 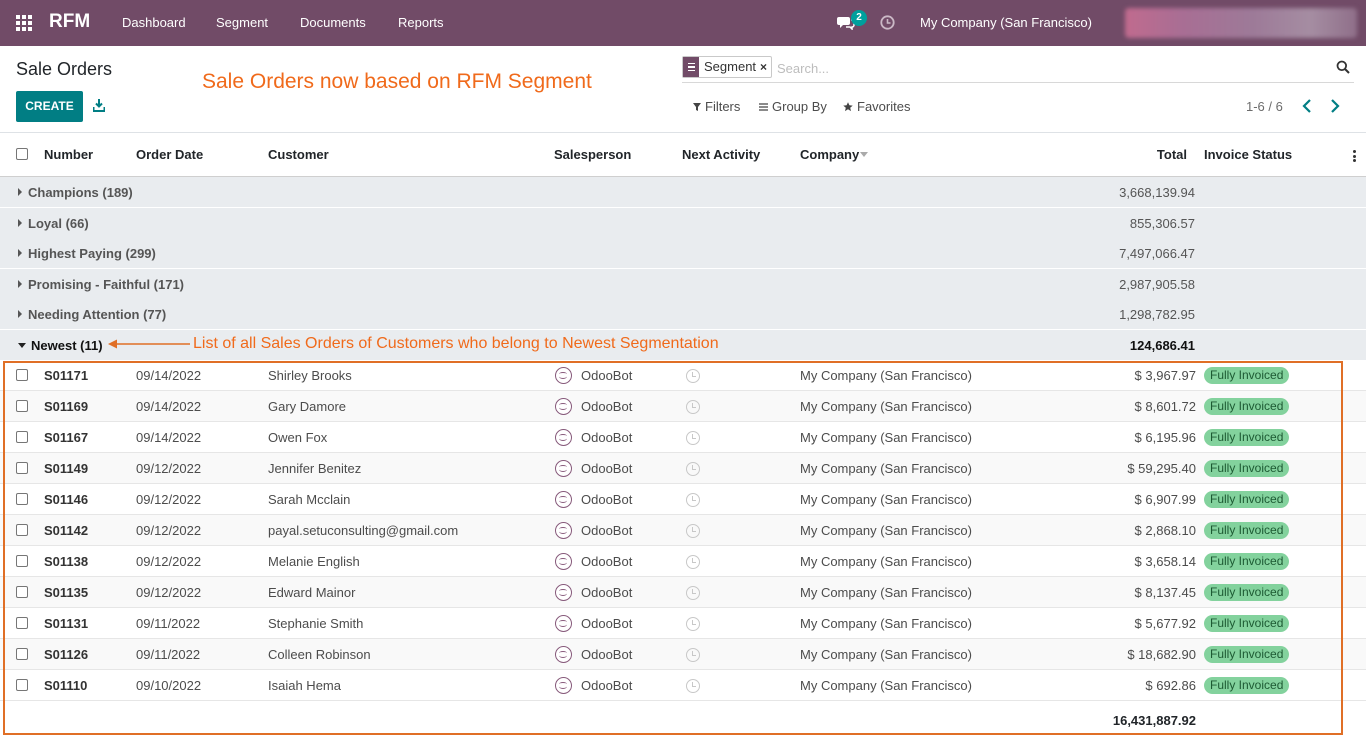 What do you see at coordinates (683, 314) in the screenshot?
I see `group-row: Needing Attention (77) 1,298,782.95` at bounding box center [683, 314].